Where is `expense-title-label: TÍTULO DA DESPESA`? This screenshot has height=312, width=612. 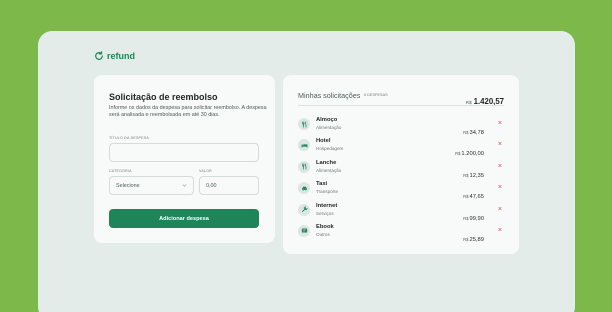
expense-title-label: TÍTULO DA DESPESA is located at coordinates (129, 138).